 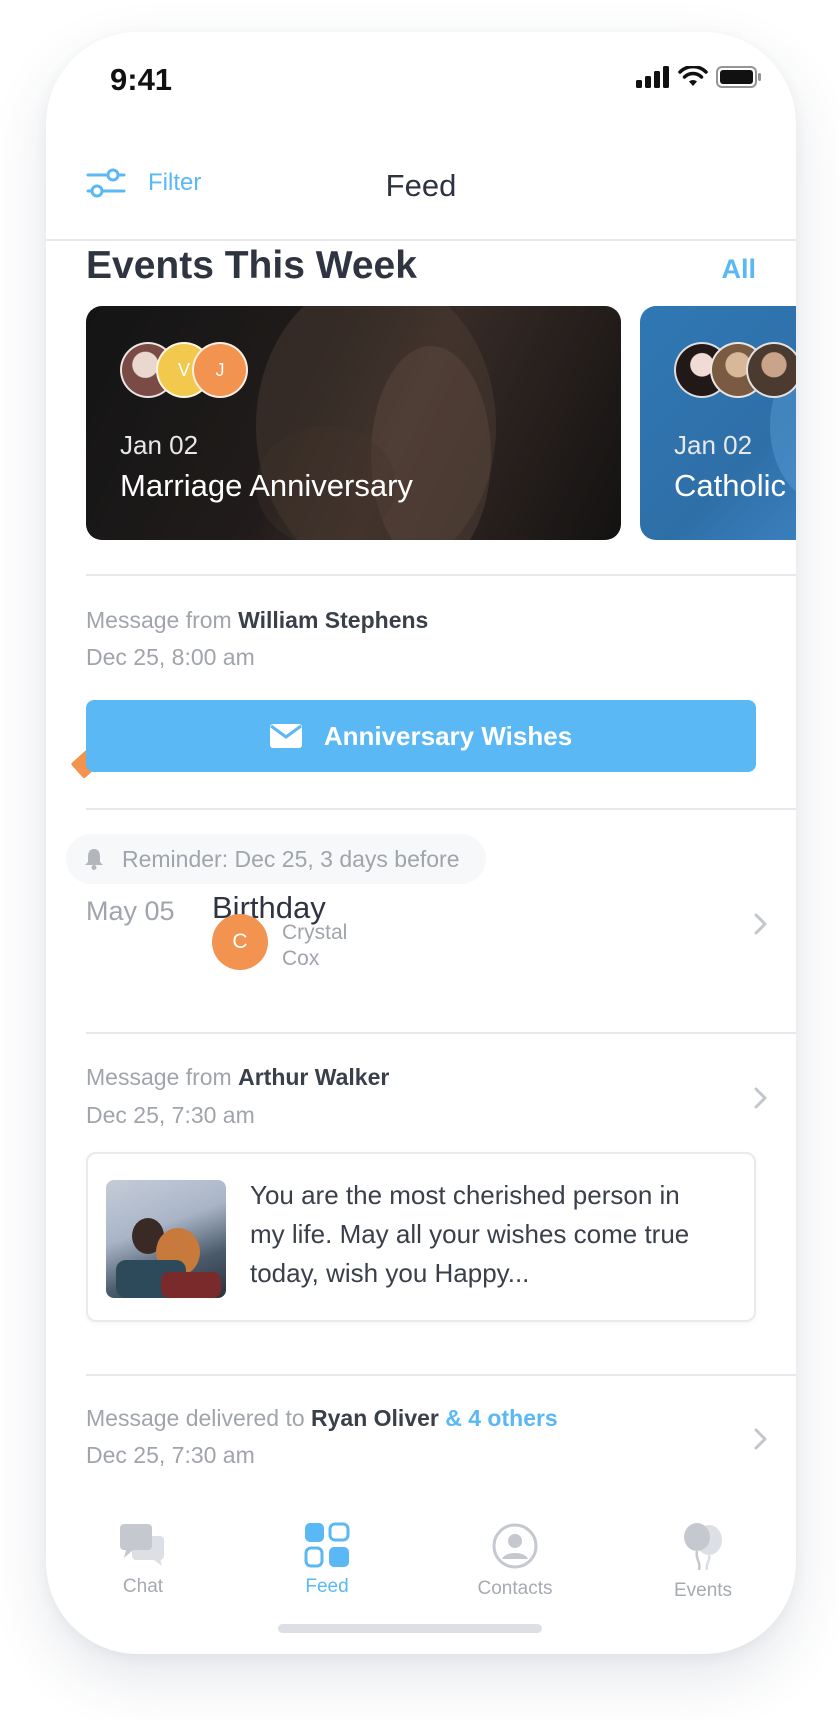 I want to click on events-section-title: Events This Week, so click(x=251, y=265).